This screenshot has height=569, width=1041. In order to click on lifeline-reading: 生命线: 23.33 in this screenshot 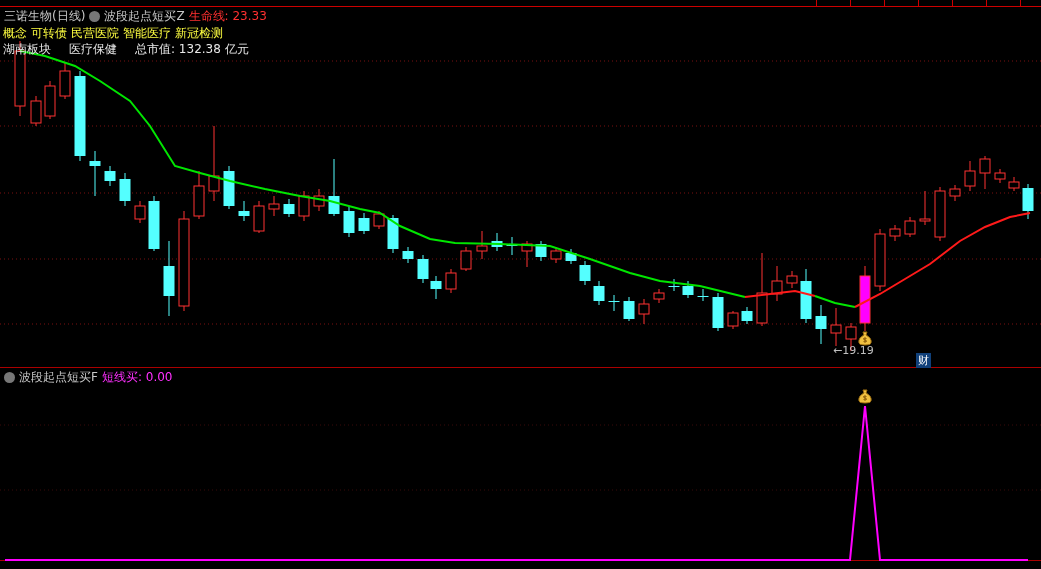, I will do `click(227, 16)`.